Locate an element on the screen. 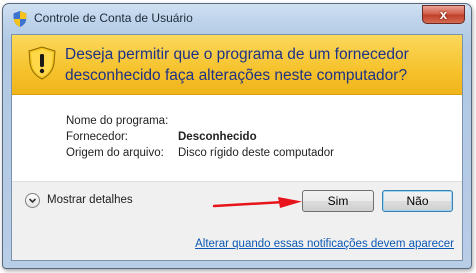 The image size is (476, 273). close-icon: x is located at coordinates (443, 14).